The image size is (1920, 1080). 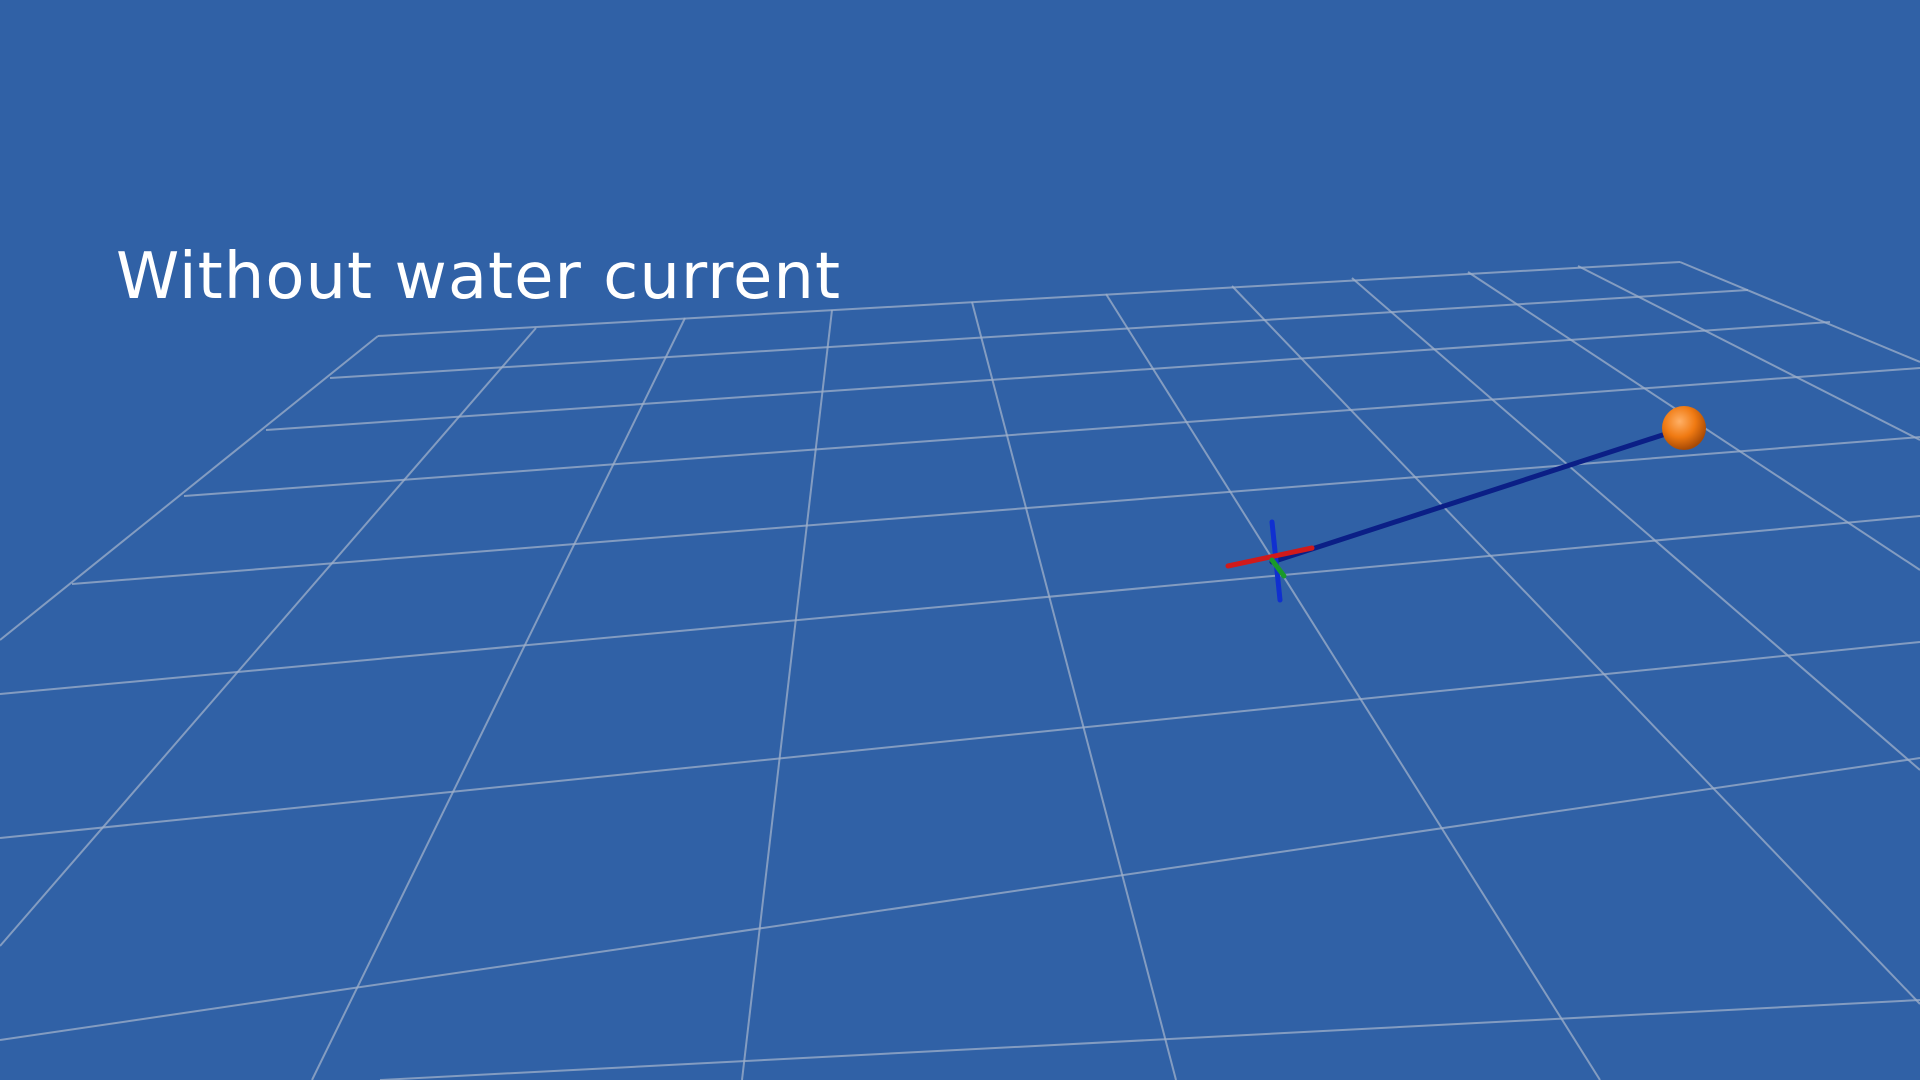 I want to click on overlay-caption: Without water current, so click(x=479, y=277).